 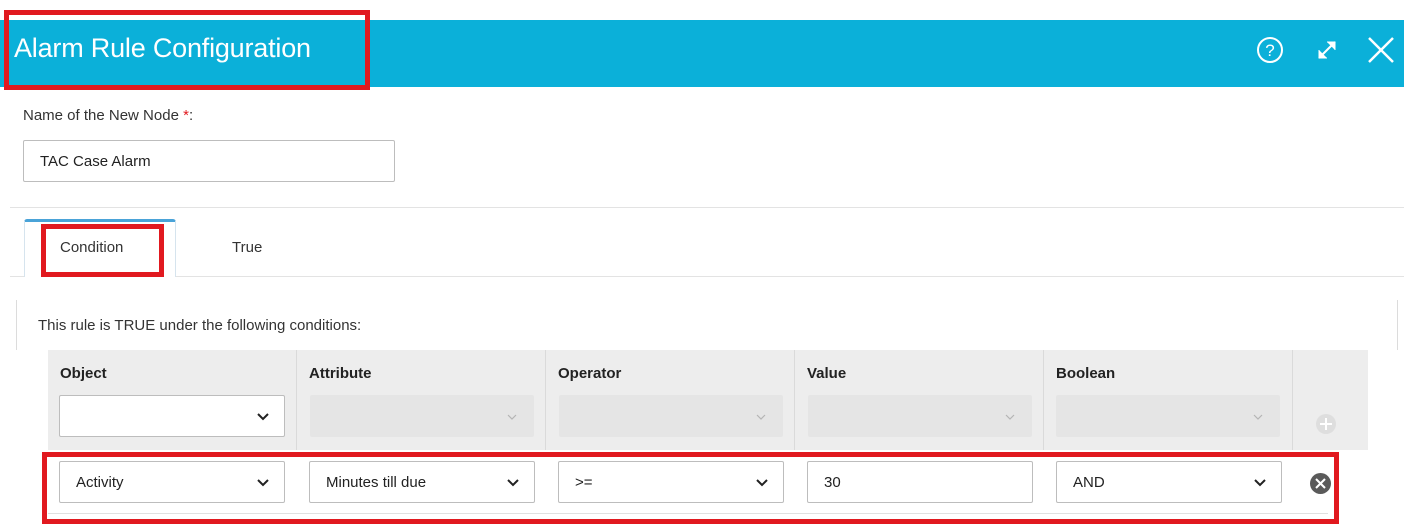 What do you see at coordinates (102, 250) in the screenshot?
I see `condition-tab-highlight-box` at bounding box center [102, 250].